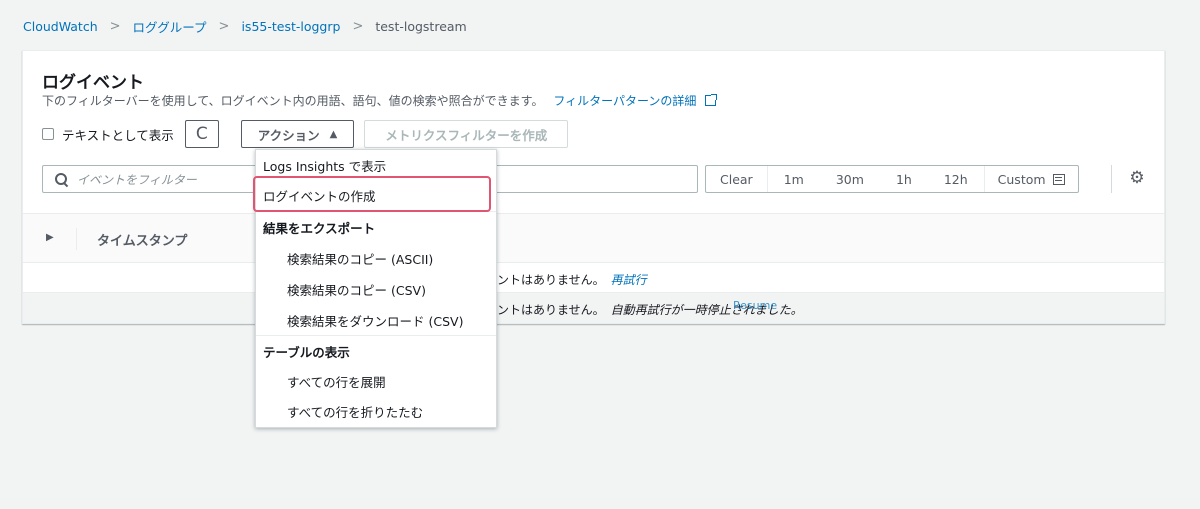 The image size is (1200, 509). I want to click on table-row: ントはありません。 再試行, so click(593, 278).